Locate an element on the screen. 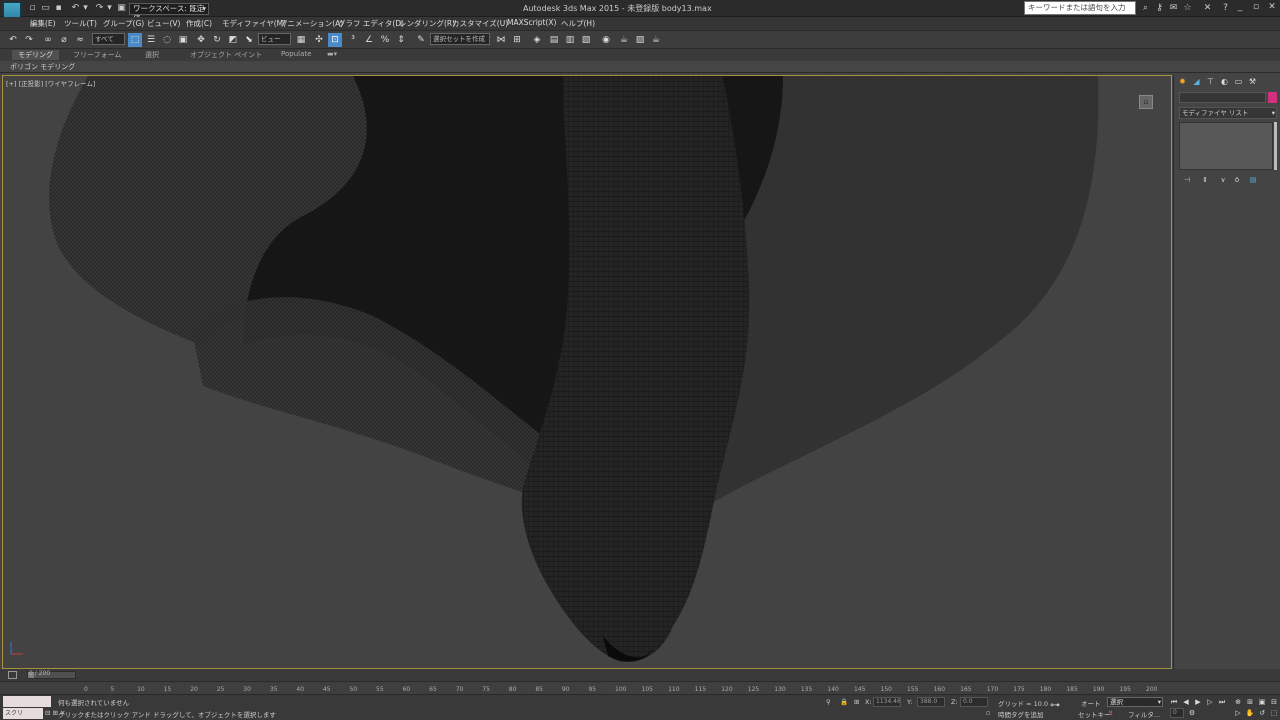 This screenshot has height=720, width=1280. scale-icon: ◩ is located at coordinates (233, 40).